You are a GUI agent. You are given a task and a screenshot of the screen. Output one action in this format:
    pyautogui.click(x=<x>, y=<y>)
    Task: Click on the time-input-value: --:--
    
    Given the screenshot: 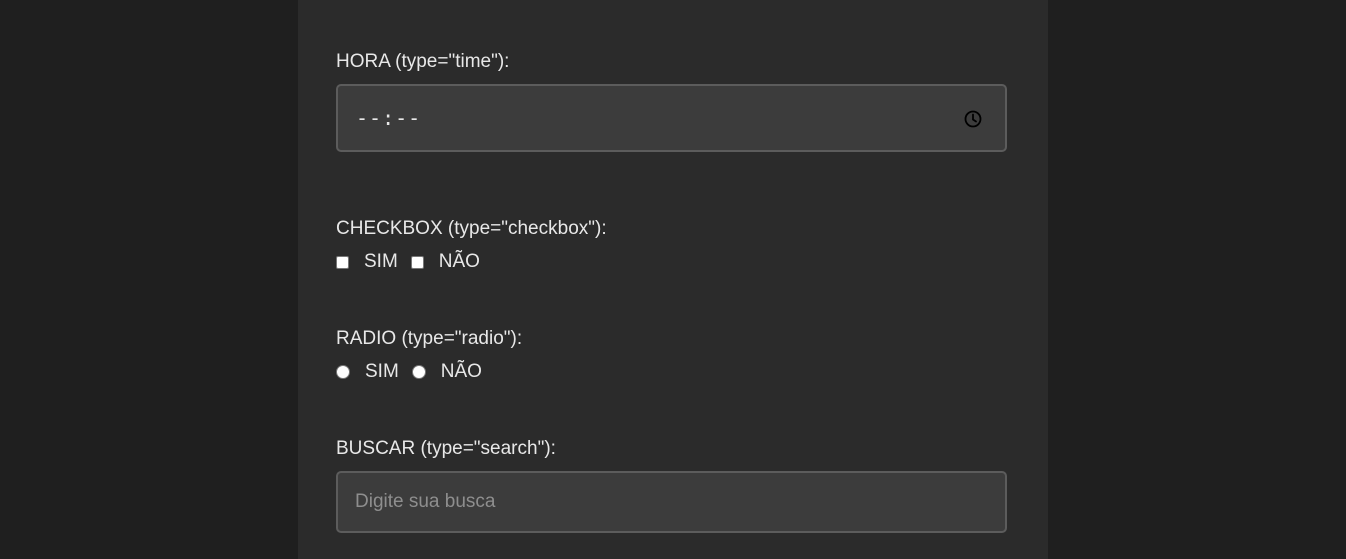 What is the action you would take?
    pyautogui.click(x=389, y=118)
    